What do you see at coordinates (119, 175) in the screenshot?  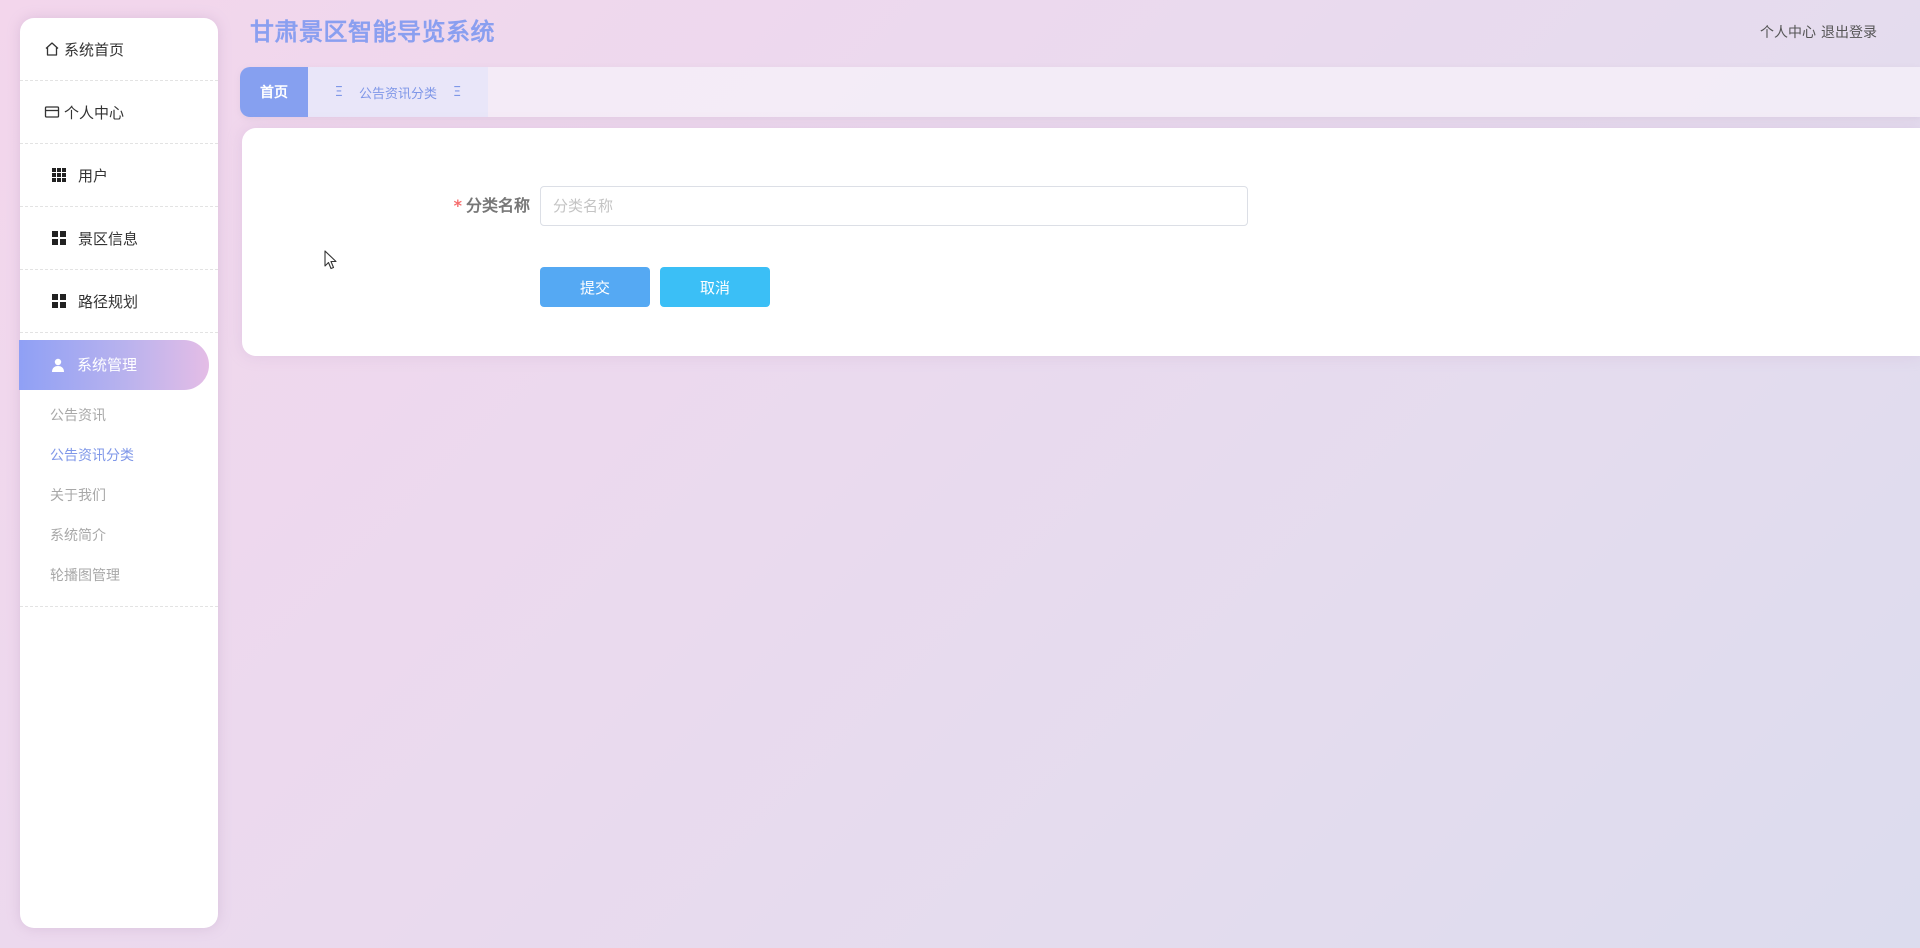 I see `sidebar-item-users: 用户` at bounding box center [119, 175].